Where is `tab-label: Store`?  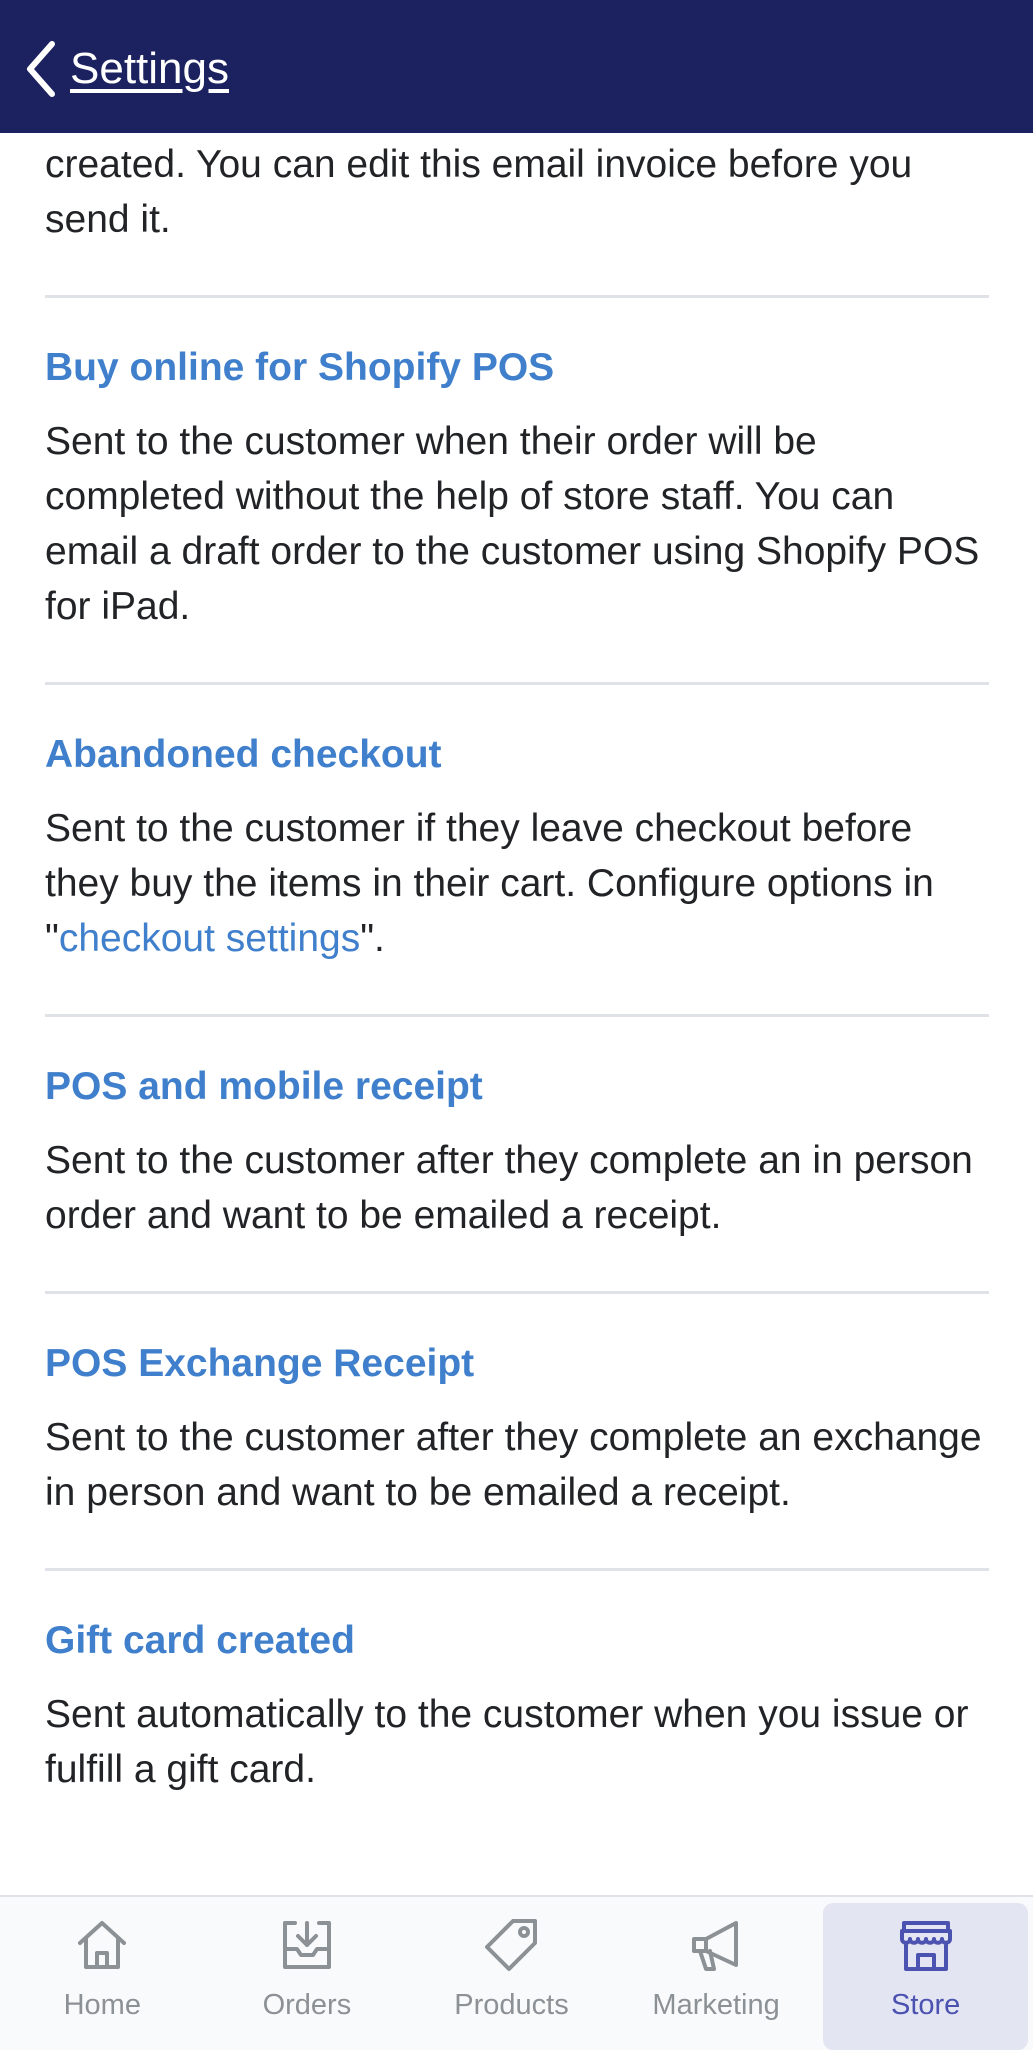
tab-label: Store is located at coordinates (926, 2005).